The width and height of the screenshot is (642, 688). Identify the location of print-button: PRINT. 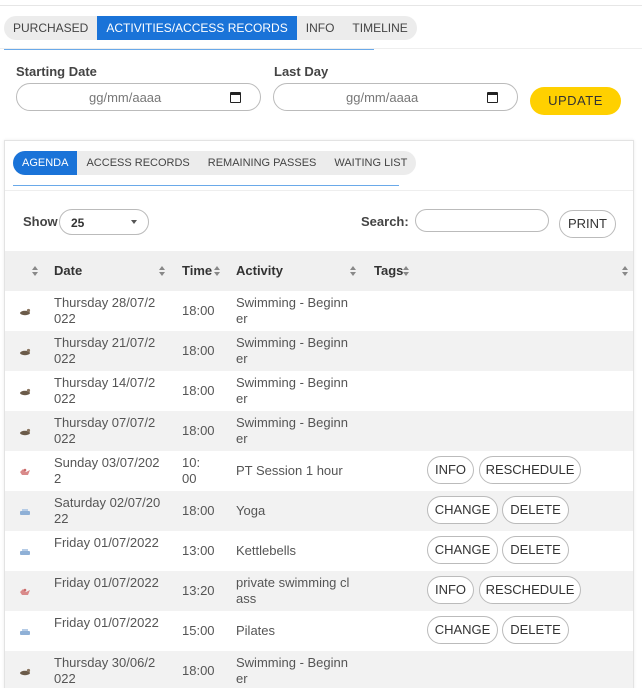
(587, 224).